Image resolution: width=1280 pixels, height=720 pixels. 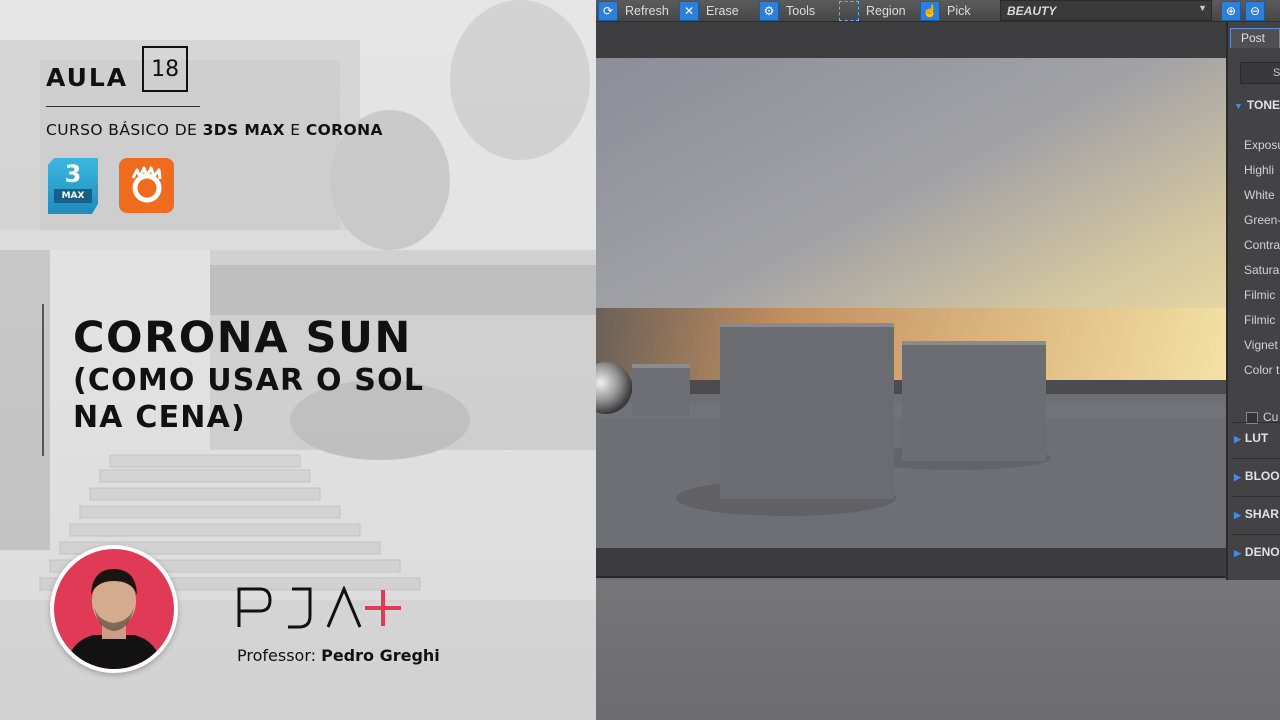 I want to click on pick-button: ☝ Pick, so click(x=945, y=11).